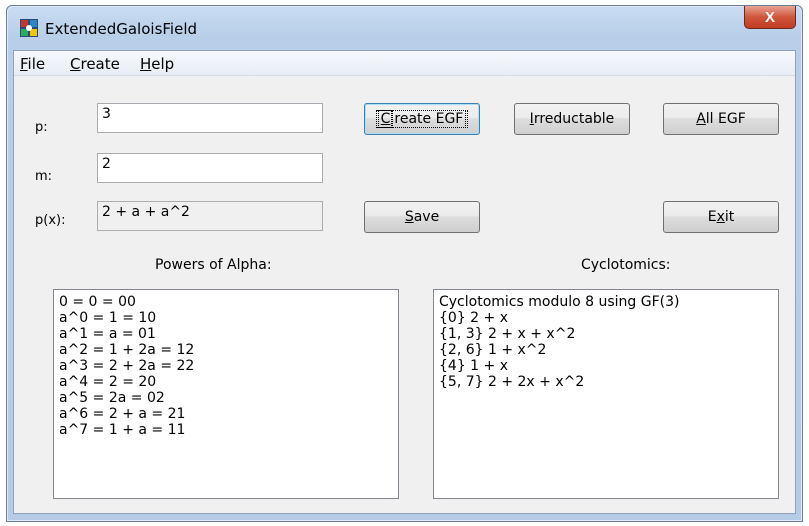 The width and height of the screenshot is (809, 526). I want to click on menu-create: Create, so click(95, 64).